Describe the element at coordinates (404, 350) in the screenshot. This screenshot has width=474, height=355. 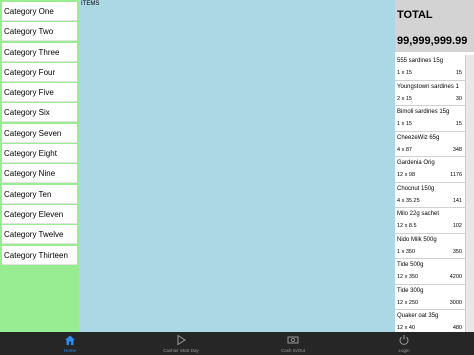
I see `tab-login-label: Login` at that location.